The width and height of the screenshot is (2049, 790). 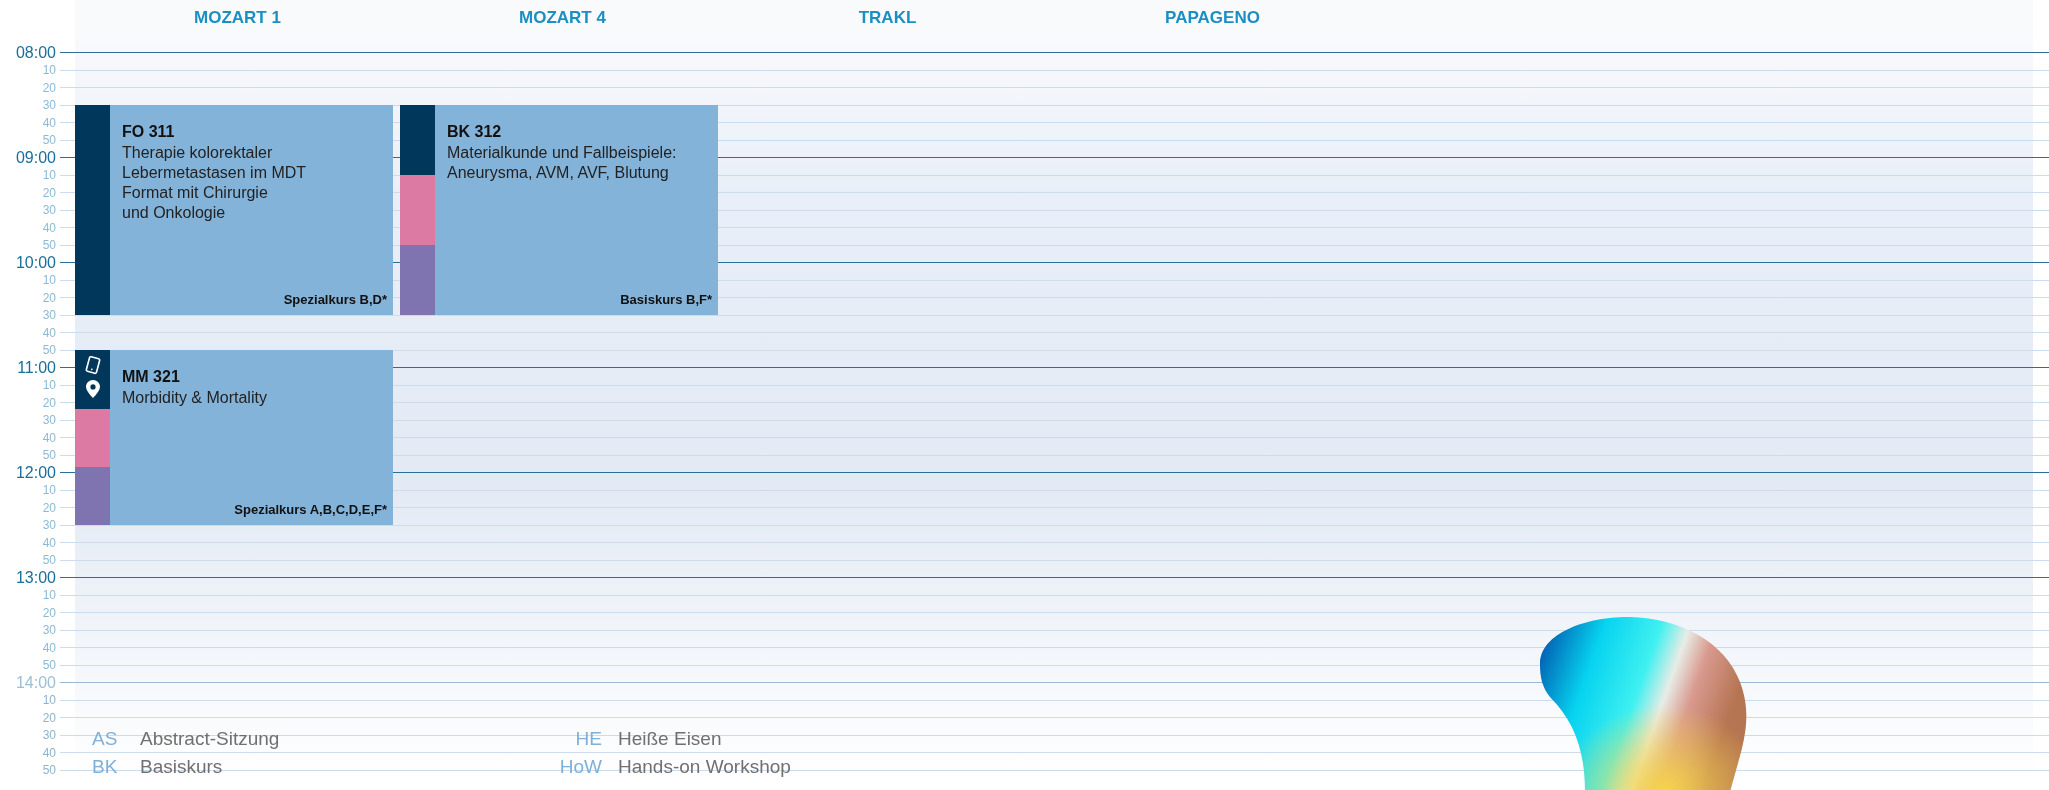 I want to click on session-card: BK 312 Materialkunde und Fallbeispiele: Aneurysma, AVM, AVF, Blutung Basiskurs B,F*, so click(x=559, y=210).